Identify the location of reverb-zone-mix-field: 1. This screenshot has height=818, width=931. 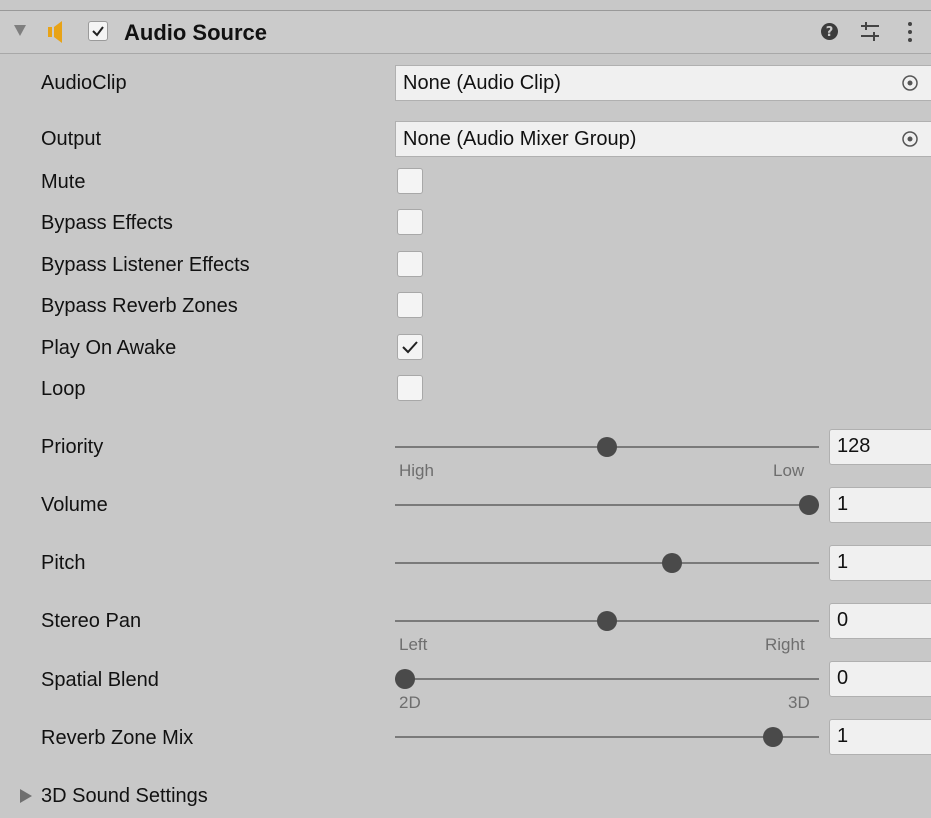
(880, 737).